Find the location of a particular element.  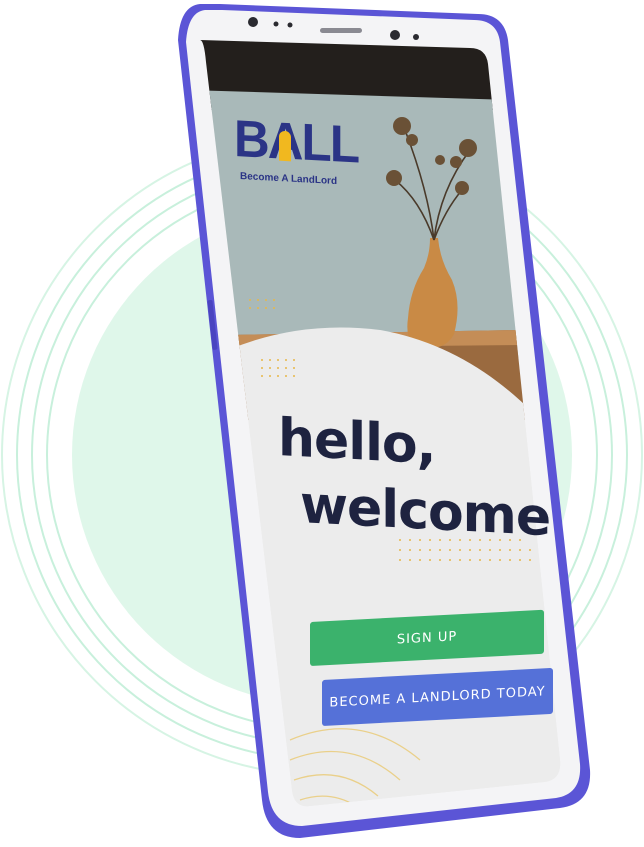

door-icon is located at coordinates (285, 146).